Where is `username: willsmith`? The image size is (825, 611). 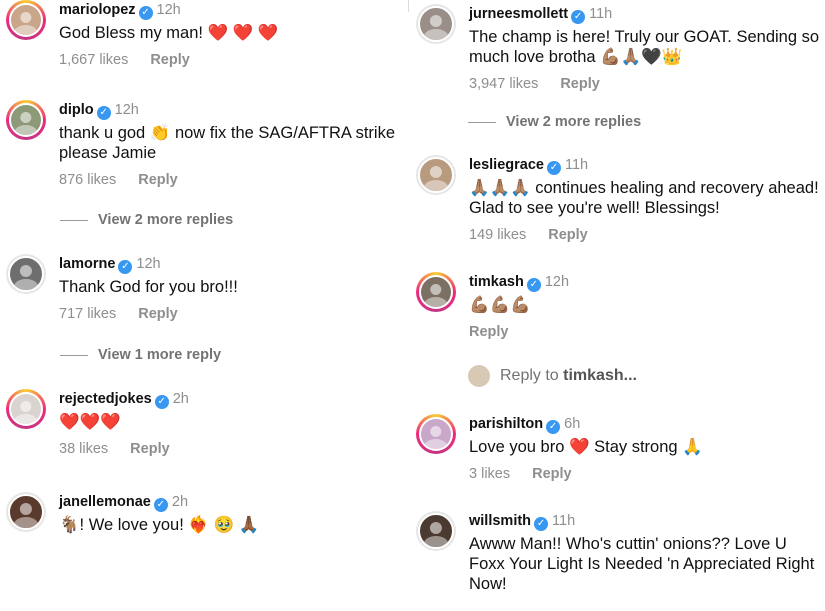
username: willsmith is located at coordinates (500, 521).